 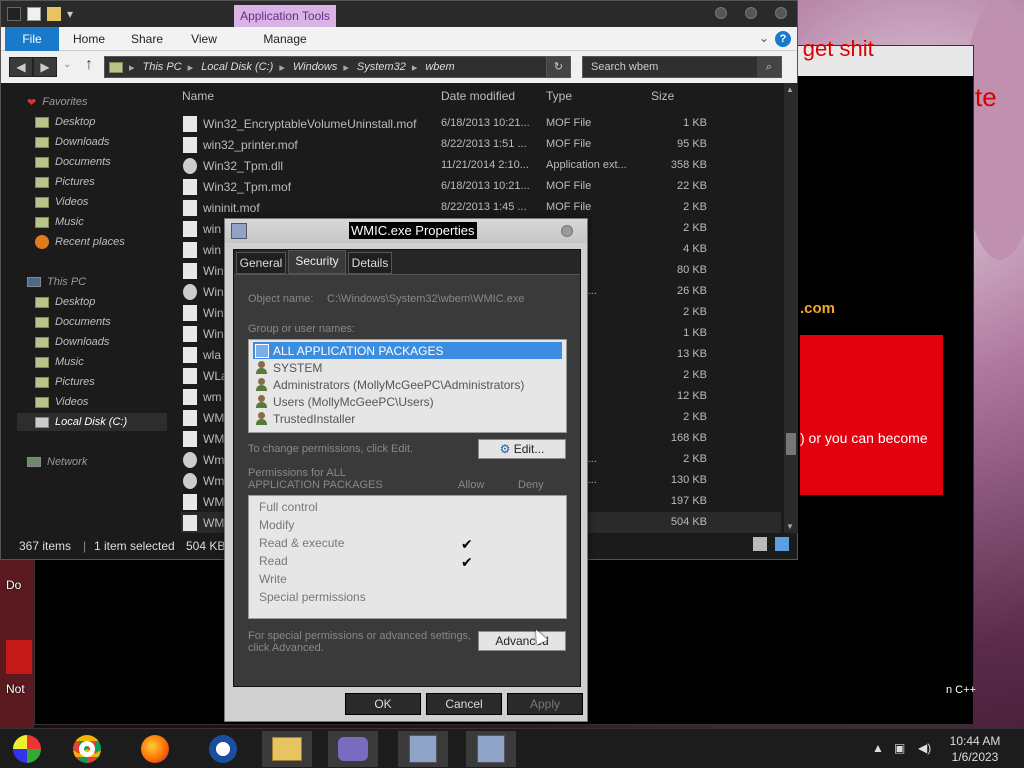 What do you see at coordinates (791, 308) in the screenshot?
I see `file-list-scrollbar: ▲ ▼` at bounding box center [791, 308].